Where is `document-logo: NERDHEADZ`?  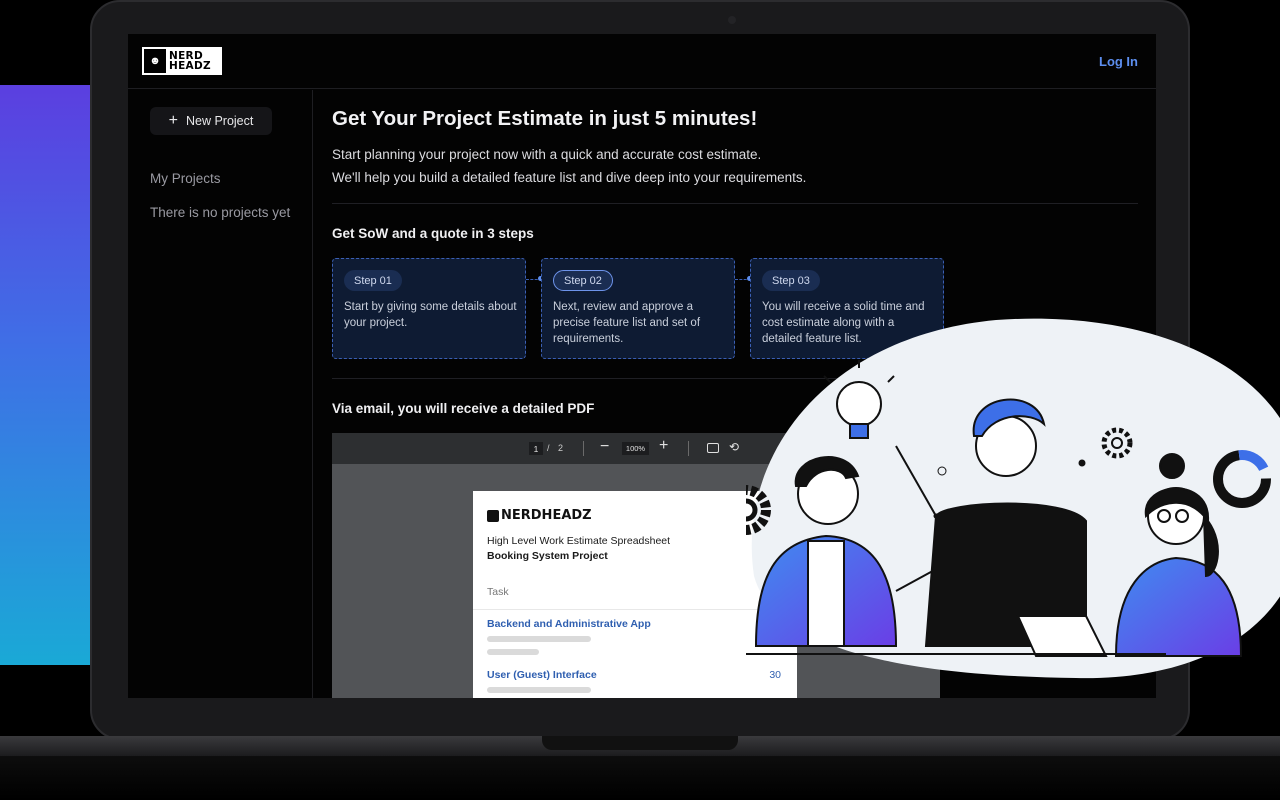
document-logo: NERDHEADZ is located at coordinates (539, 515).